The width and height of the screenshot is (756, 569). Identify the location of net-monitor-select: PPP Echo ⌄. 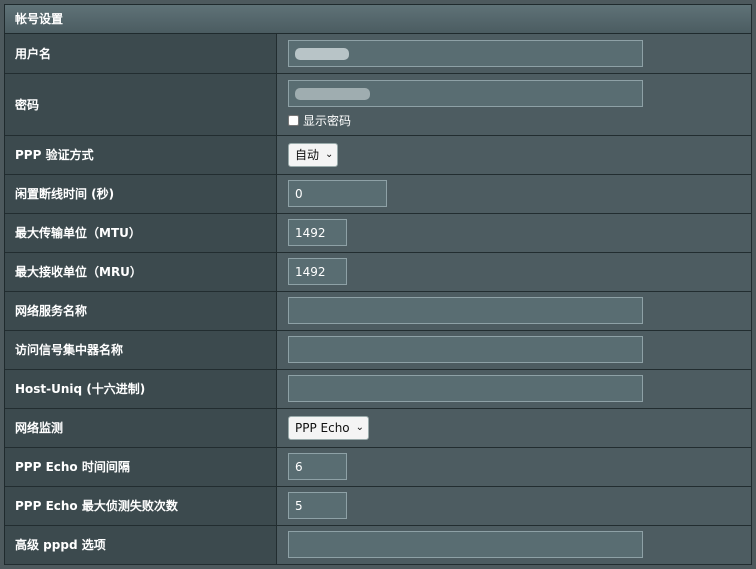
(329, 427).